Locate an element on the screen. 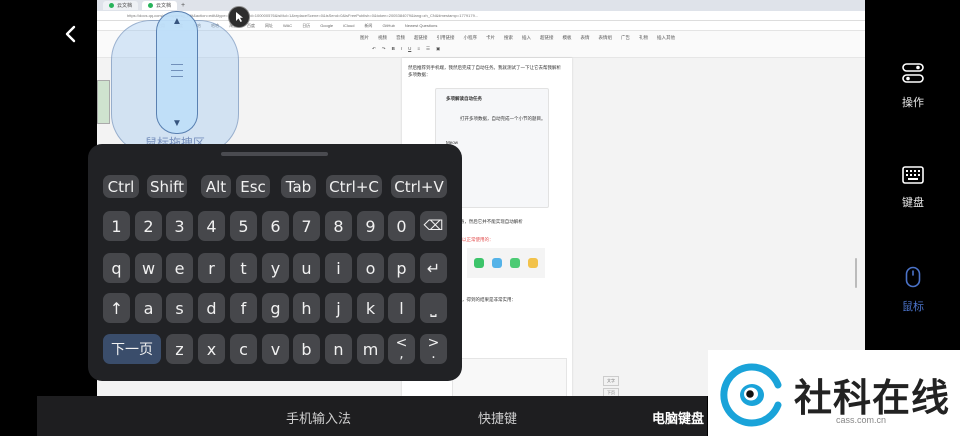  key-5: 5 is located at coordinates (243, 226).